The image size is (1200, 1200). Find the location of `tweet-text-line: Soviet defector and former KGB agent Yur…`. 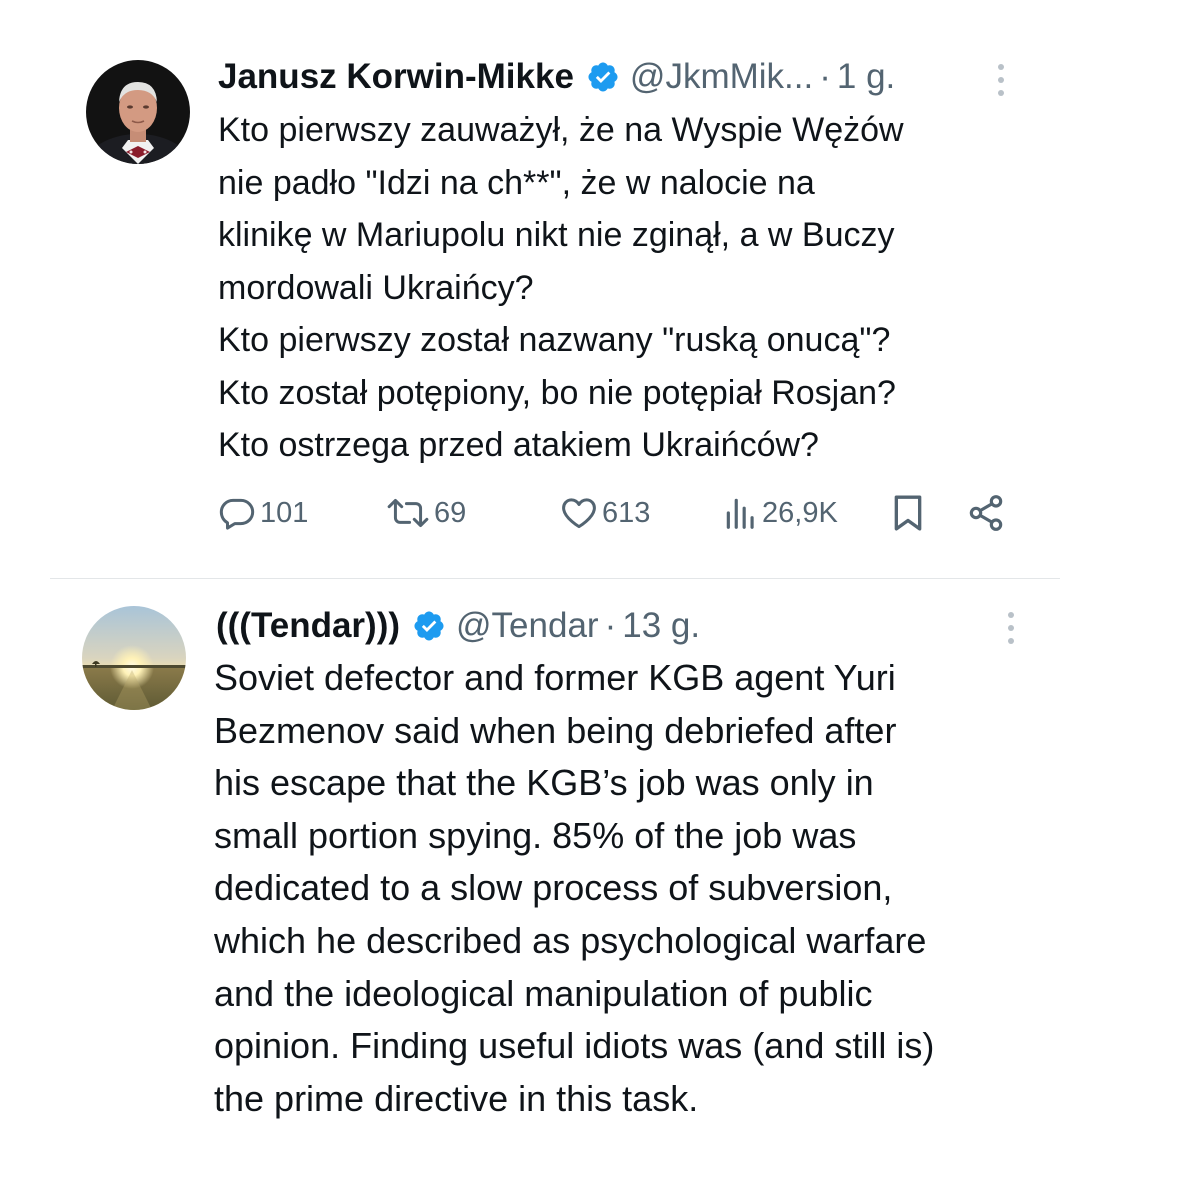

tweet-text-line: Soviet defector and former KGB agent Yur… is located at coordinates (555, 677).